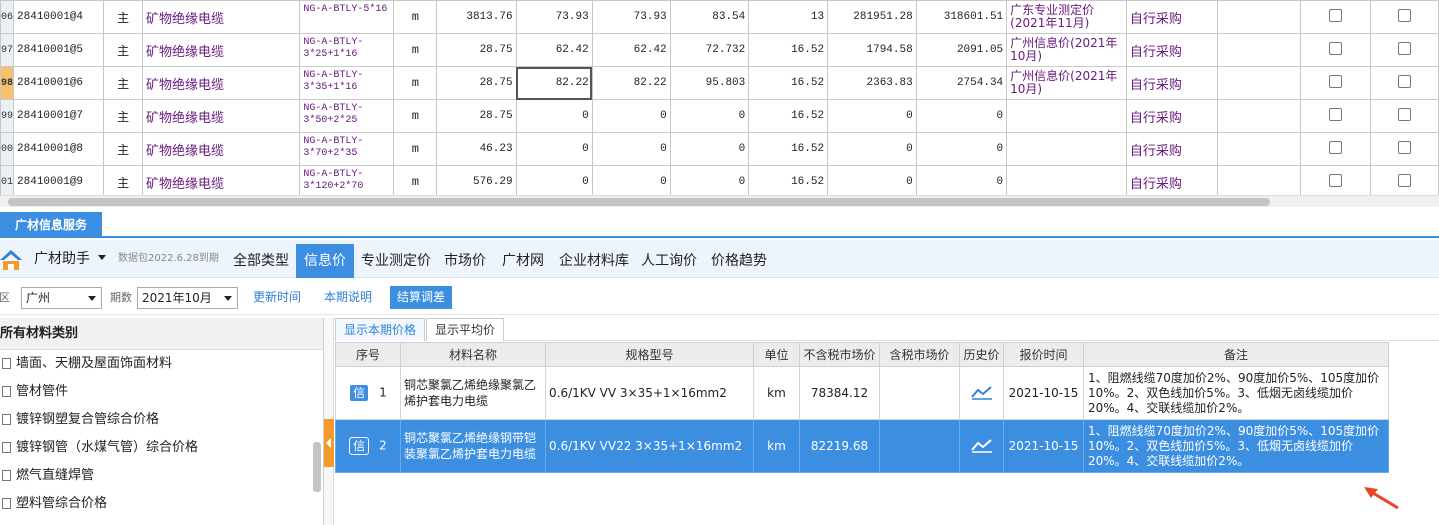 Image resolution: width=1439 pixels, height=525 pixels. I want to click on price-source: 广东专业测定价(2021年11月), so click(1066, 17).